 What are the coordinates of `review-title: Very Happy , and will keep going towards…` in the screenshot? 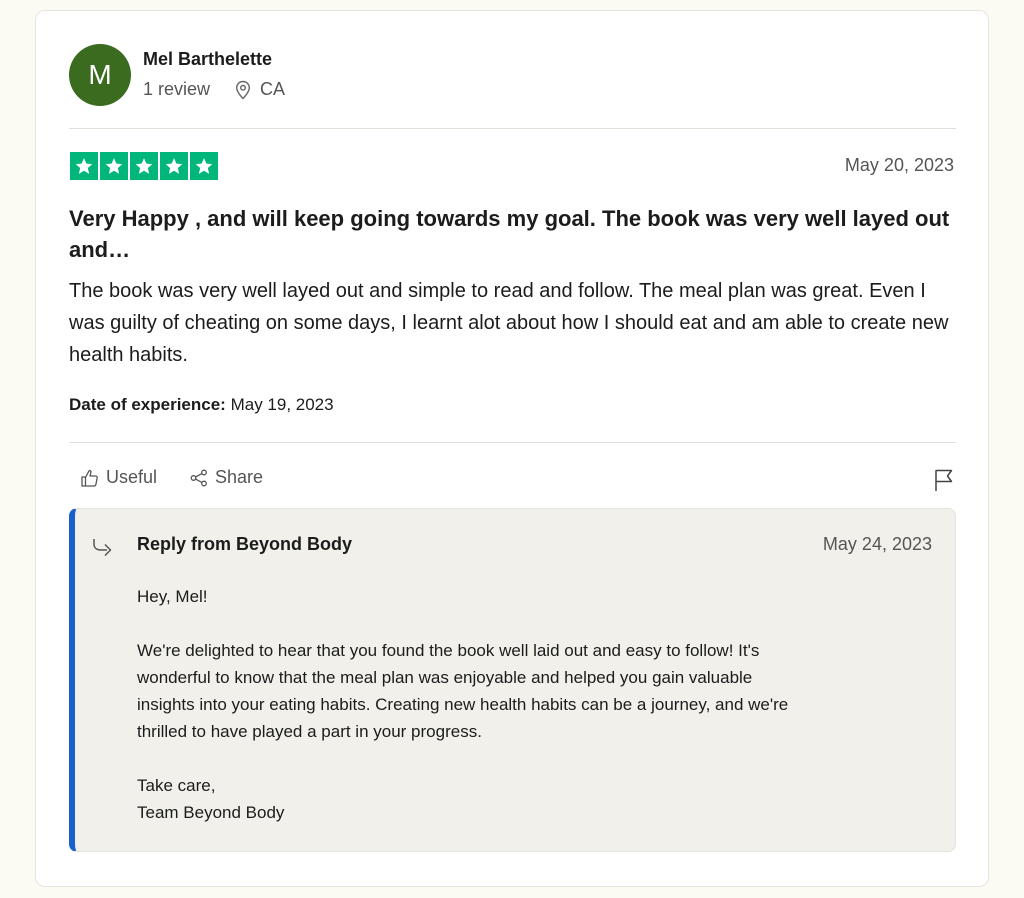 It's located at (514, 234).